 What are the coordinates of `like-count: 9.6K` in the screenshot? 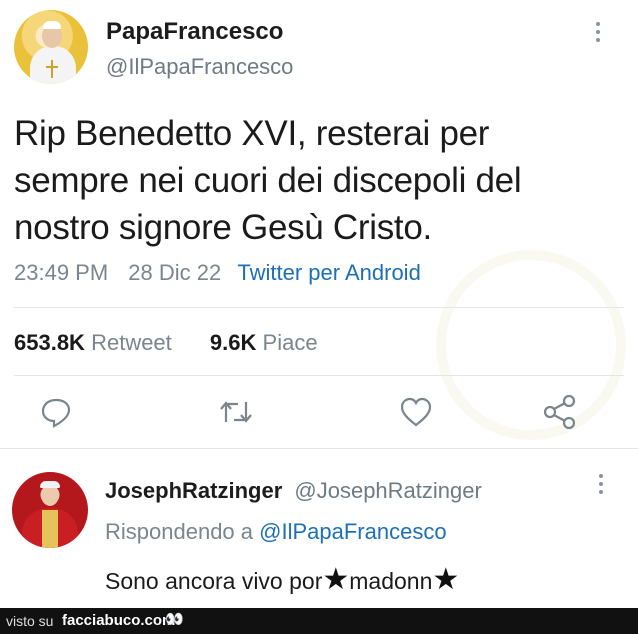 It's located at (233, 342).